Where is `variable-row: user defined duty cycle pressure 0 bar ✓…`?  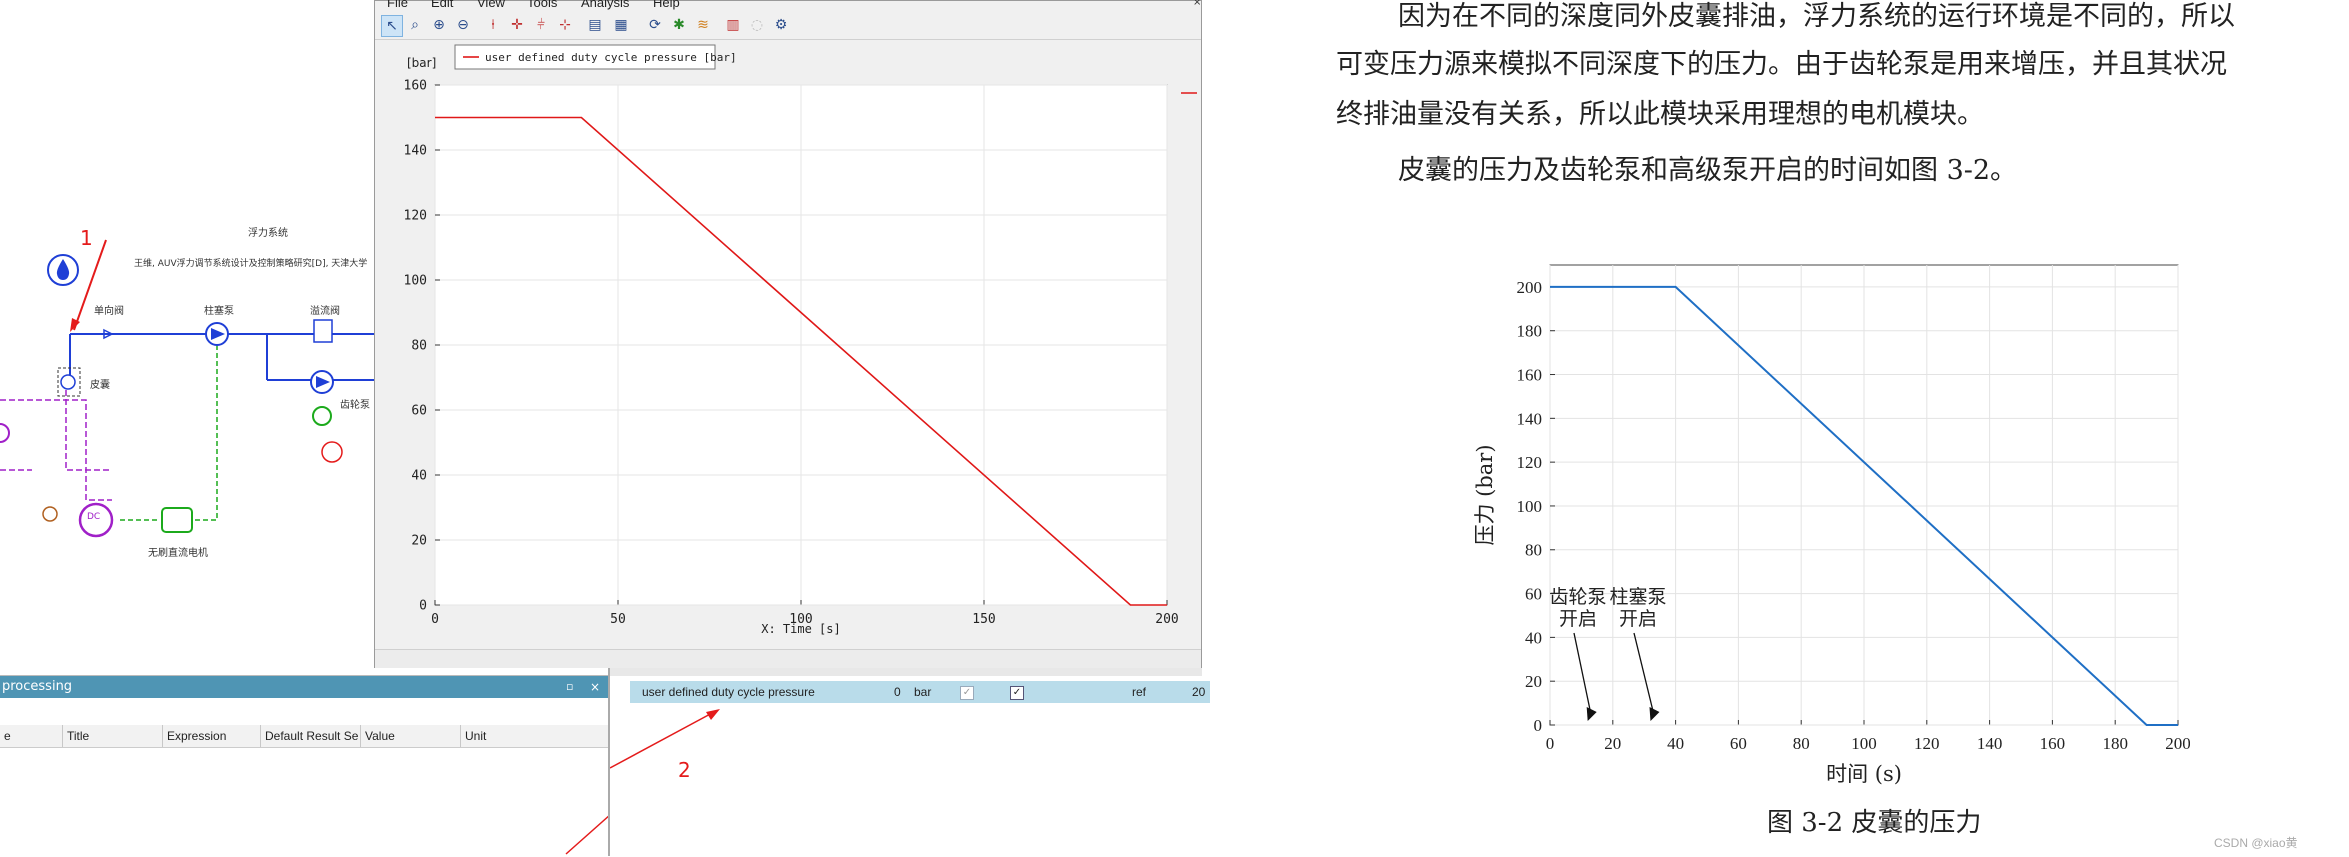 variable-row: user defined duty cycle pressure 0 bar ✓… is located at coordinates (920, 692).